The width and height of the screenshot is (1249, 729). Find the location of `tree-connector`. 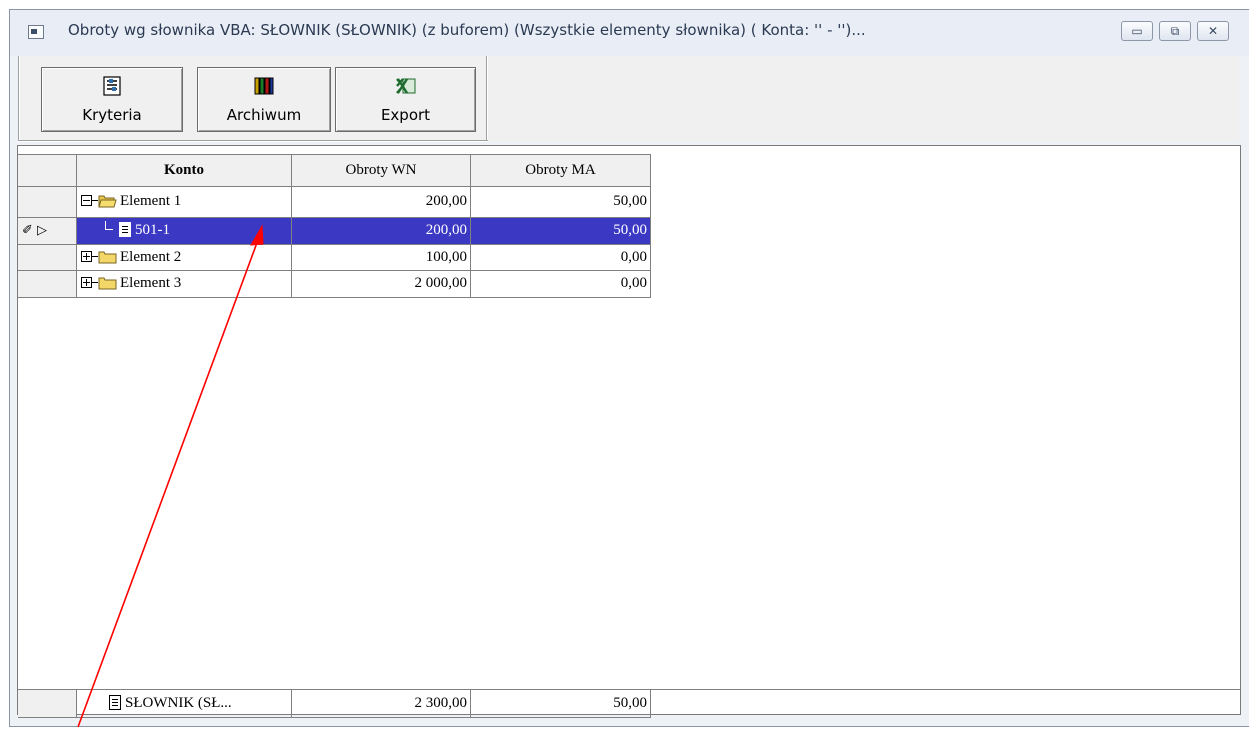

tree-connector is located at coordinates (109, 225).